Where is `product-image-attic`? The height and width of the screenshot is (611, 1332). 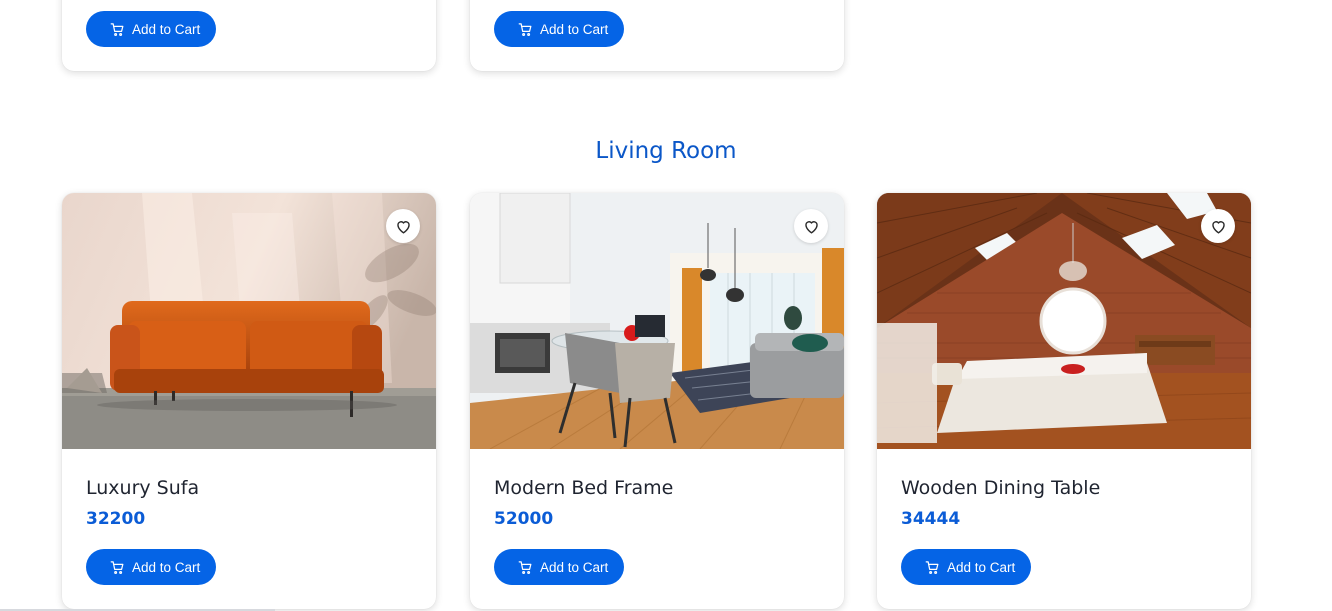
product-image-attic is located at coordinates (1064, 321).